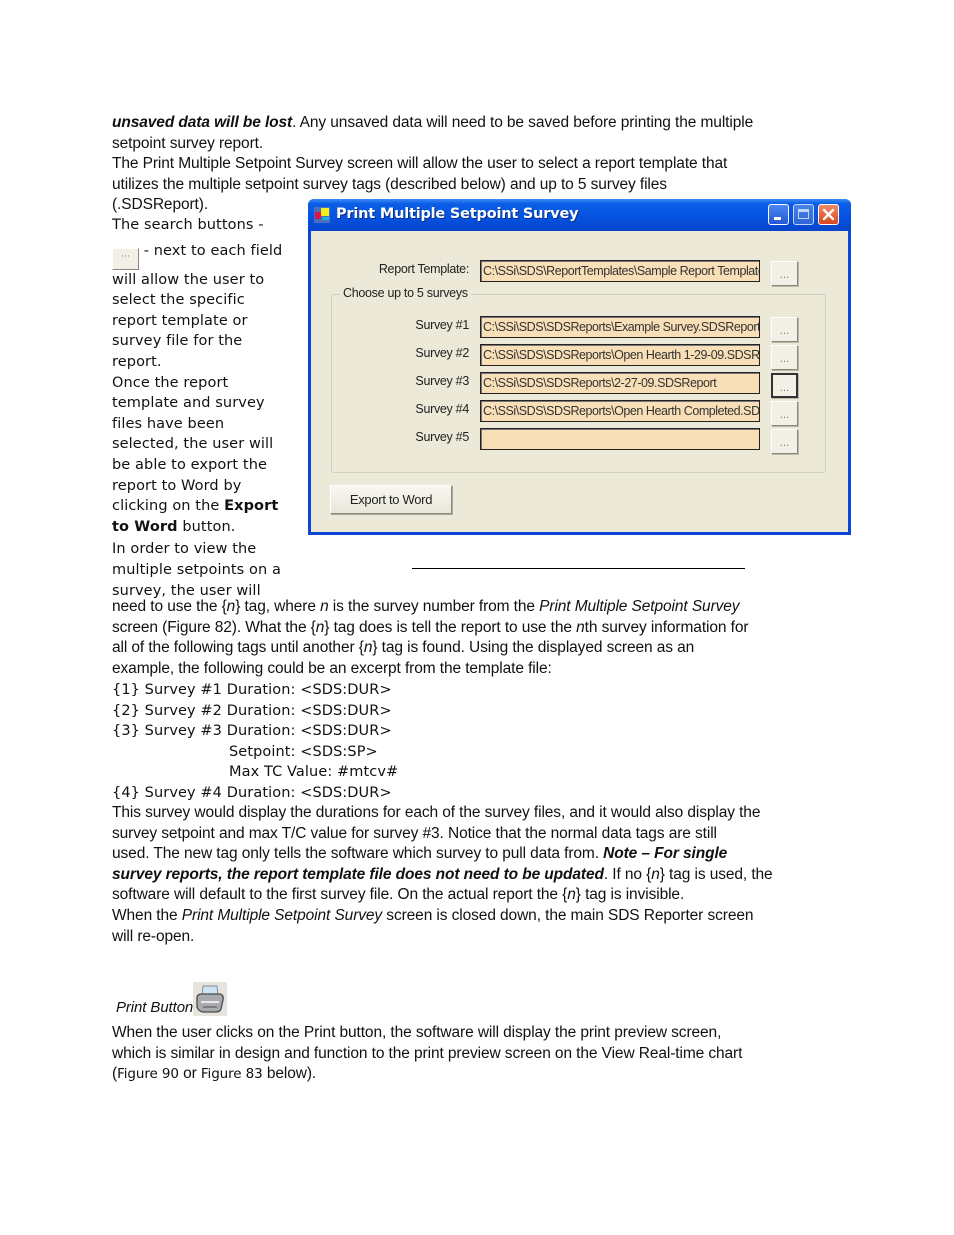  What do you see at coordinates (252, 792) in the screenshot?
I see `excerpt-line: {4} Survey #4 Duration: <SDS:DUR>` at bounding box center [252, 792].